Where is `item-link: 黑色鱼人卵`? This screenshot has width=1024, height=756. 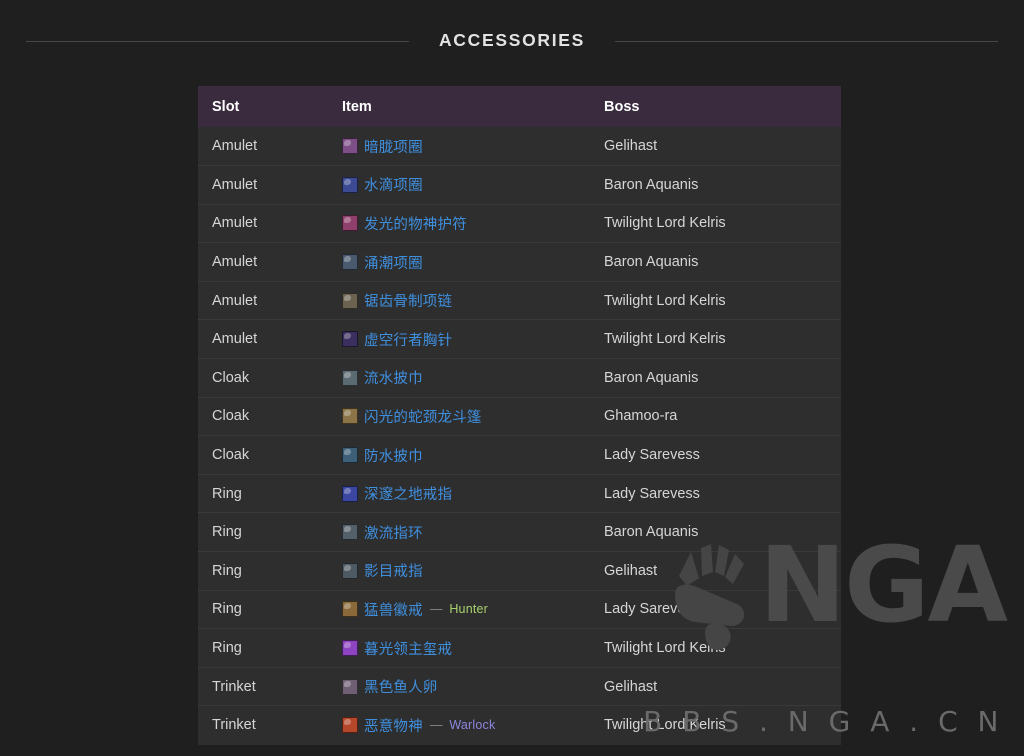 item-link: 黑色鱼人卵 is located at coordinates (401, 686).